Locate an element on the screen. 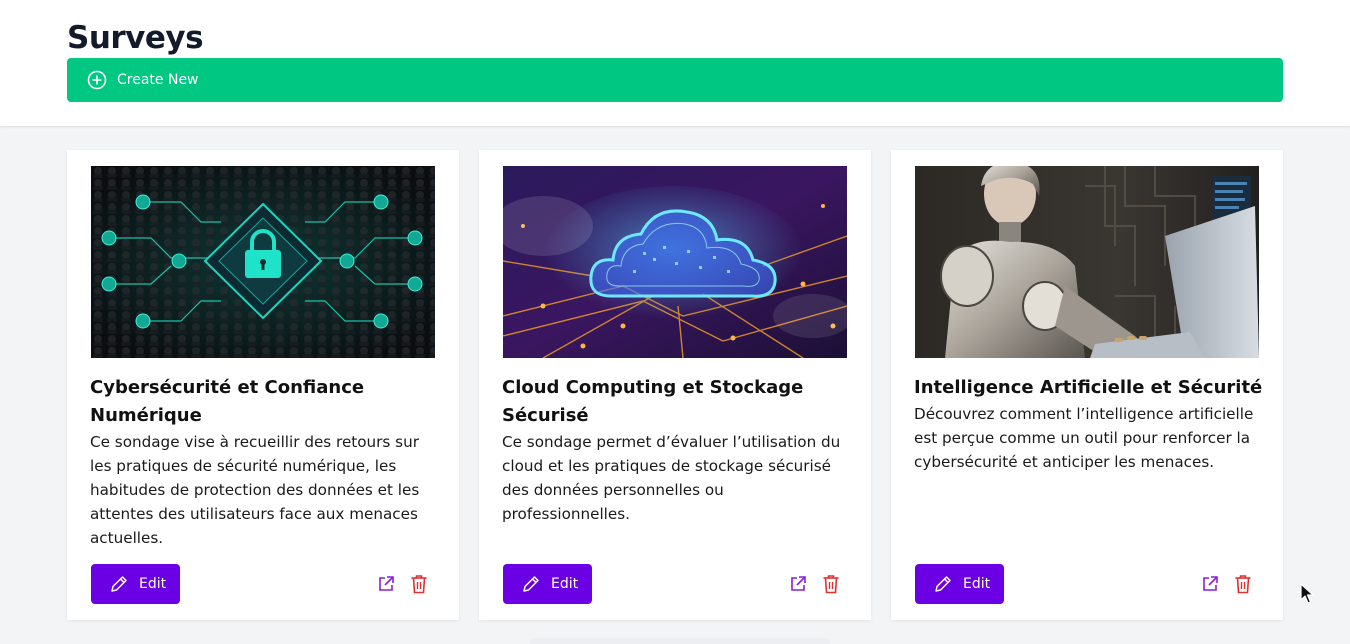  card-title: Intelligence Artificielle et Sécurité is located at coordinates (1088, 387).